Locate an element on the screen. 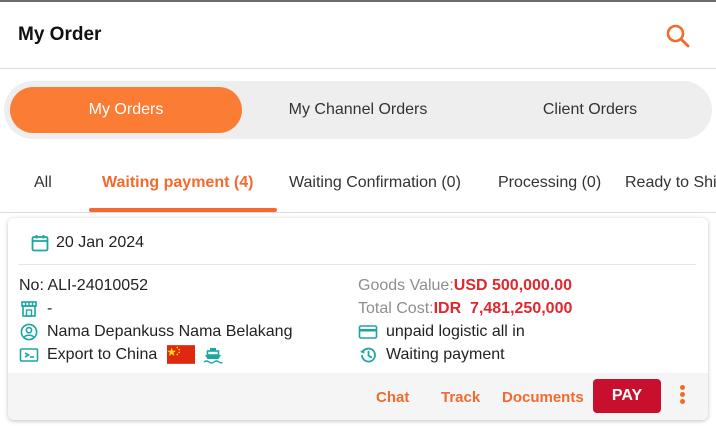 The image size is (716, 426). china-flag-icon is located at coordinates (181, 354).